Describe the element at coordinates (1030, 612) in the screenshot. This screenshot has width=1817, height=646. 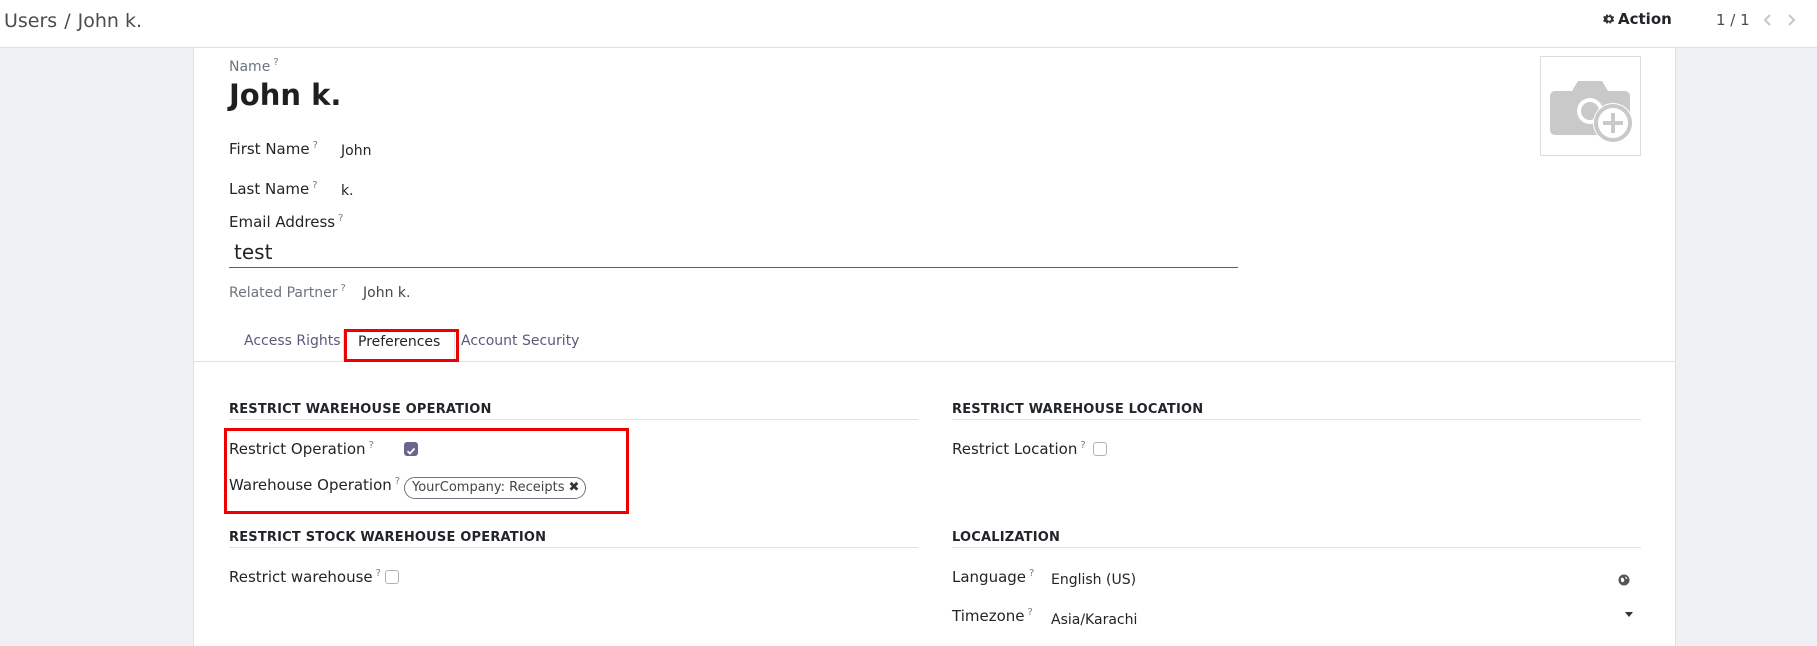
I see `timezone-help-icon: ?` at that location.